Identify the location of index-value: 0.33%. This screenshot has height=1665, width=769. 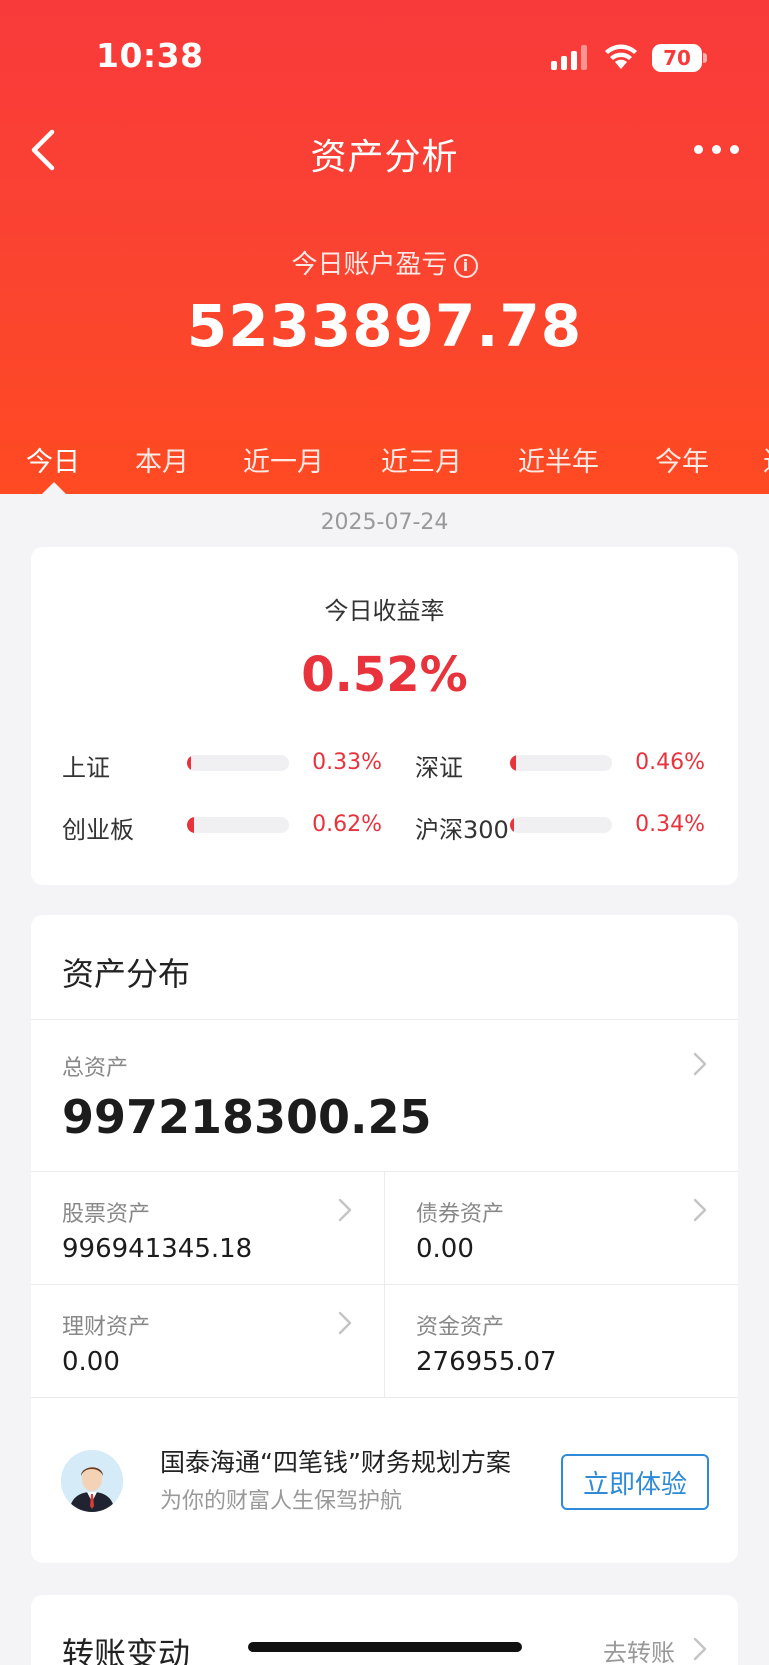
(347, 762).